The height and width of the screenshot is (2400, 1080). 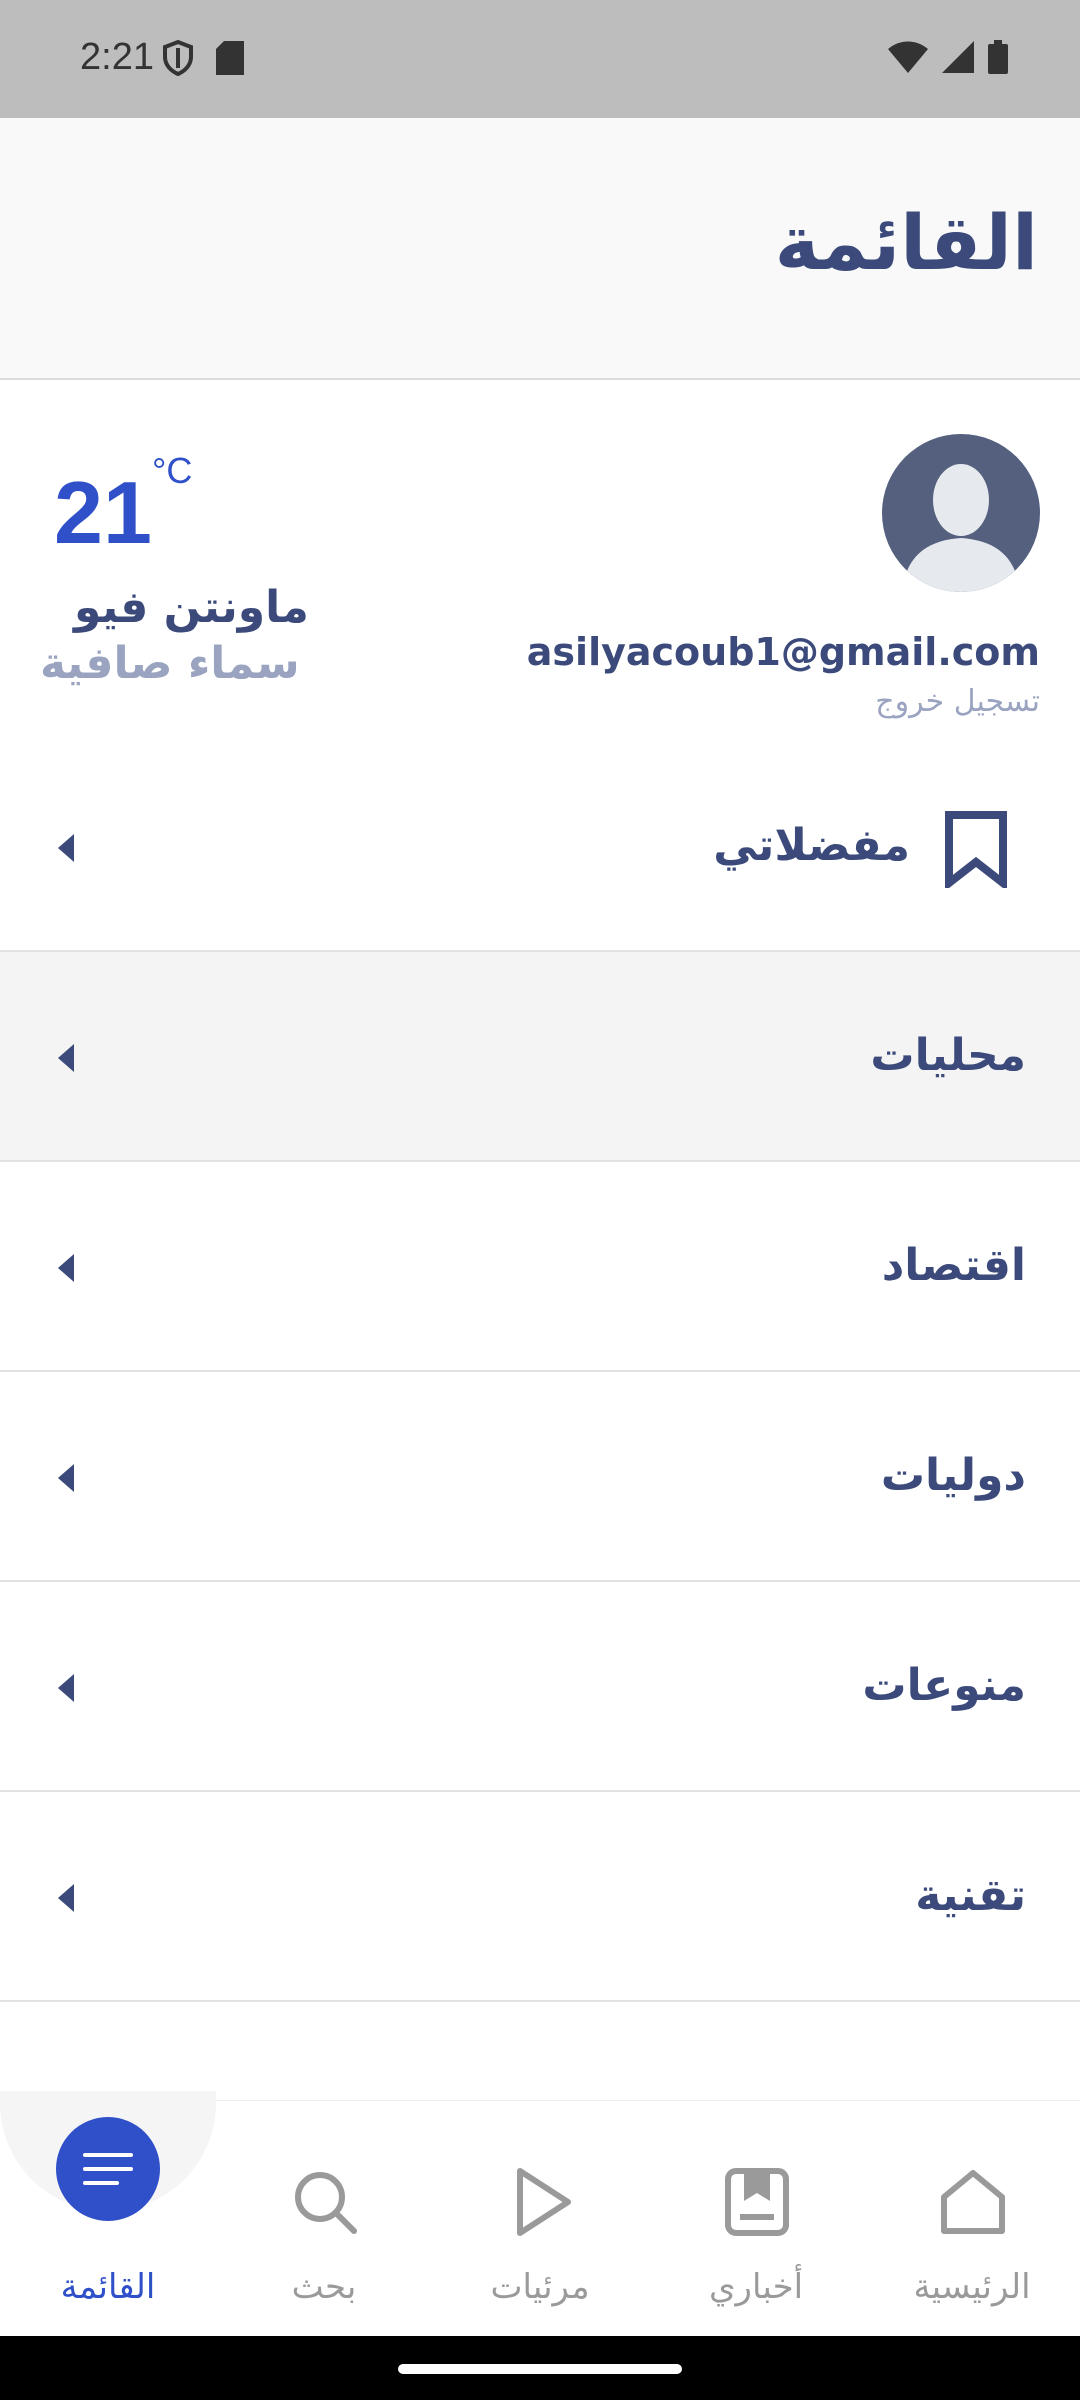 I want to click on nav-label: مرئيات, so click(x=540, y=2287).